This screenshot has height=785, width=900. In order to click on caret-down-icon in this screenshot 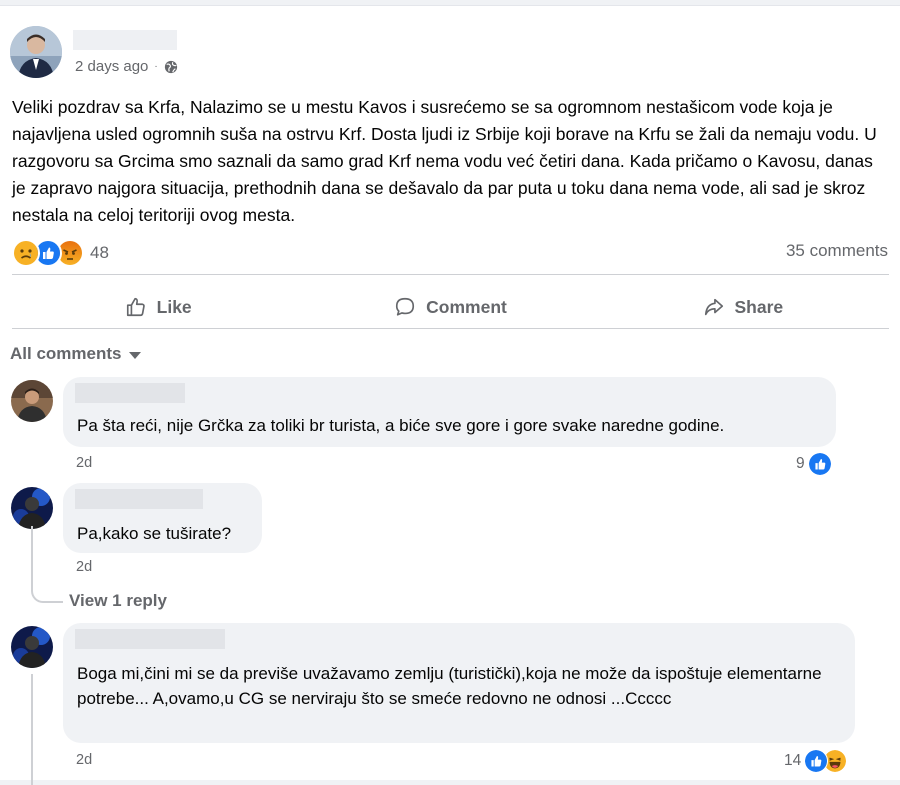, I will do `click(135, 355)`.